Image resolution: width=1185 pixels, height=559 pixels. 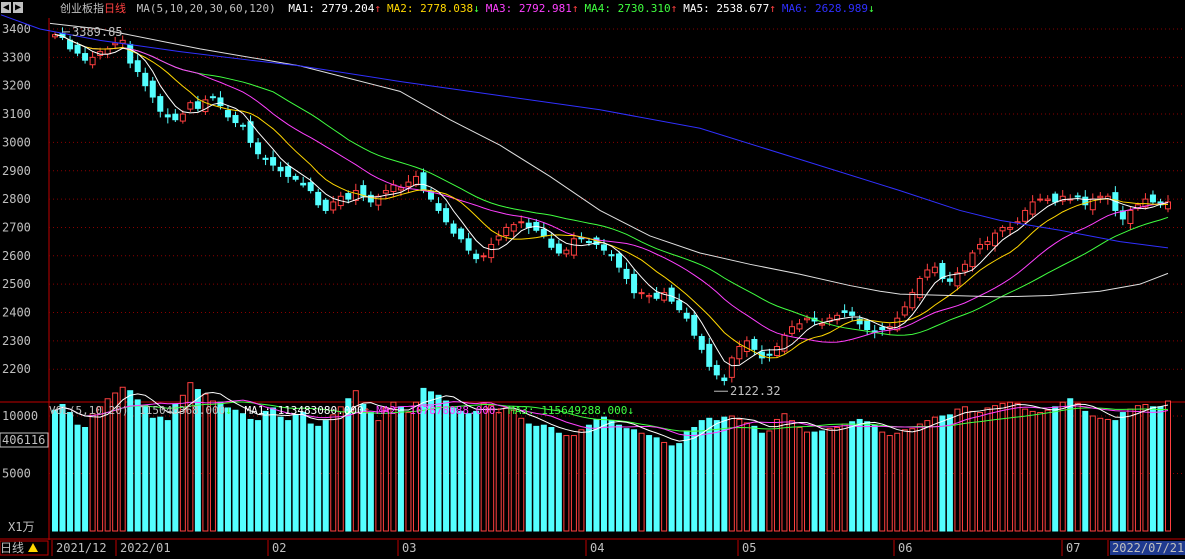 What do you see at coordinates (378, 8) in the screenshot?
I see `ma-1-arrow: ↑` at bounding box center [378, 8].